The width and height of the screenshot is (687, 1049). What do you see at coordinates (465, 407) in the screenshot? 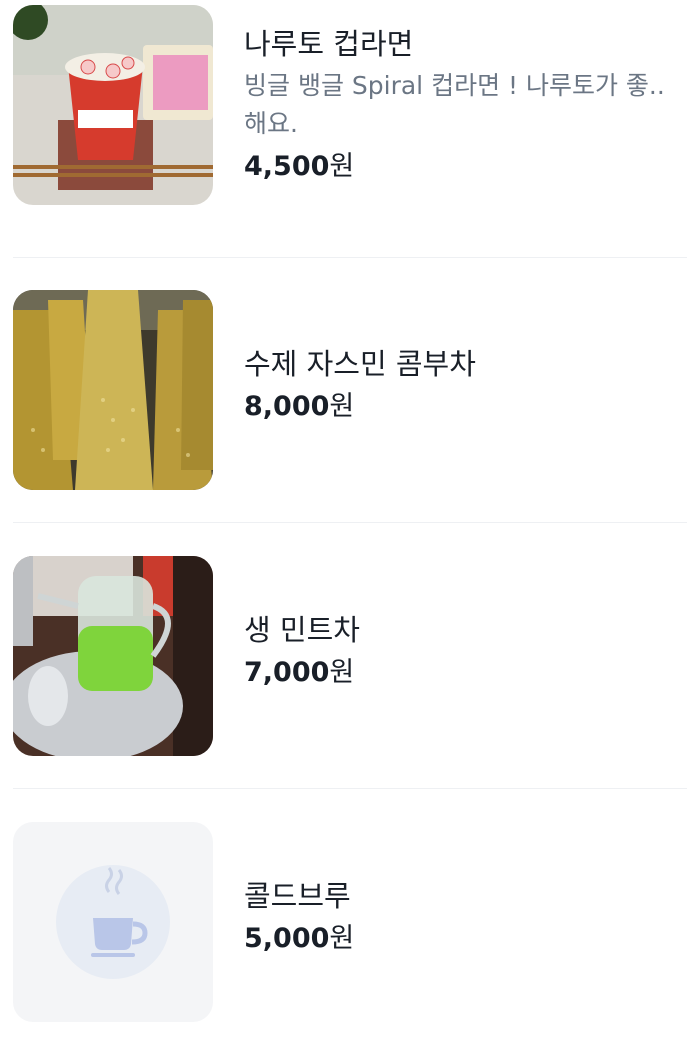
I see `item-price: 8,000원` at bounding box center [465, 407].